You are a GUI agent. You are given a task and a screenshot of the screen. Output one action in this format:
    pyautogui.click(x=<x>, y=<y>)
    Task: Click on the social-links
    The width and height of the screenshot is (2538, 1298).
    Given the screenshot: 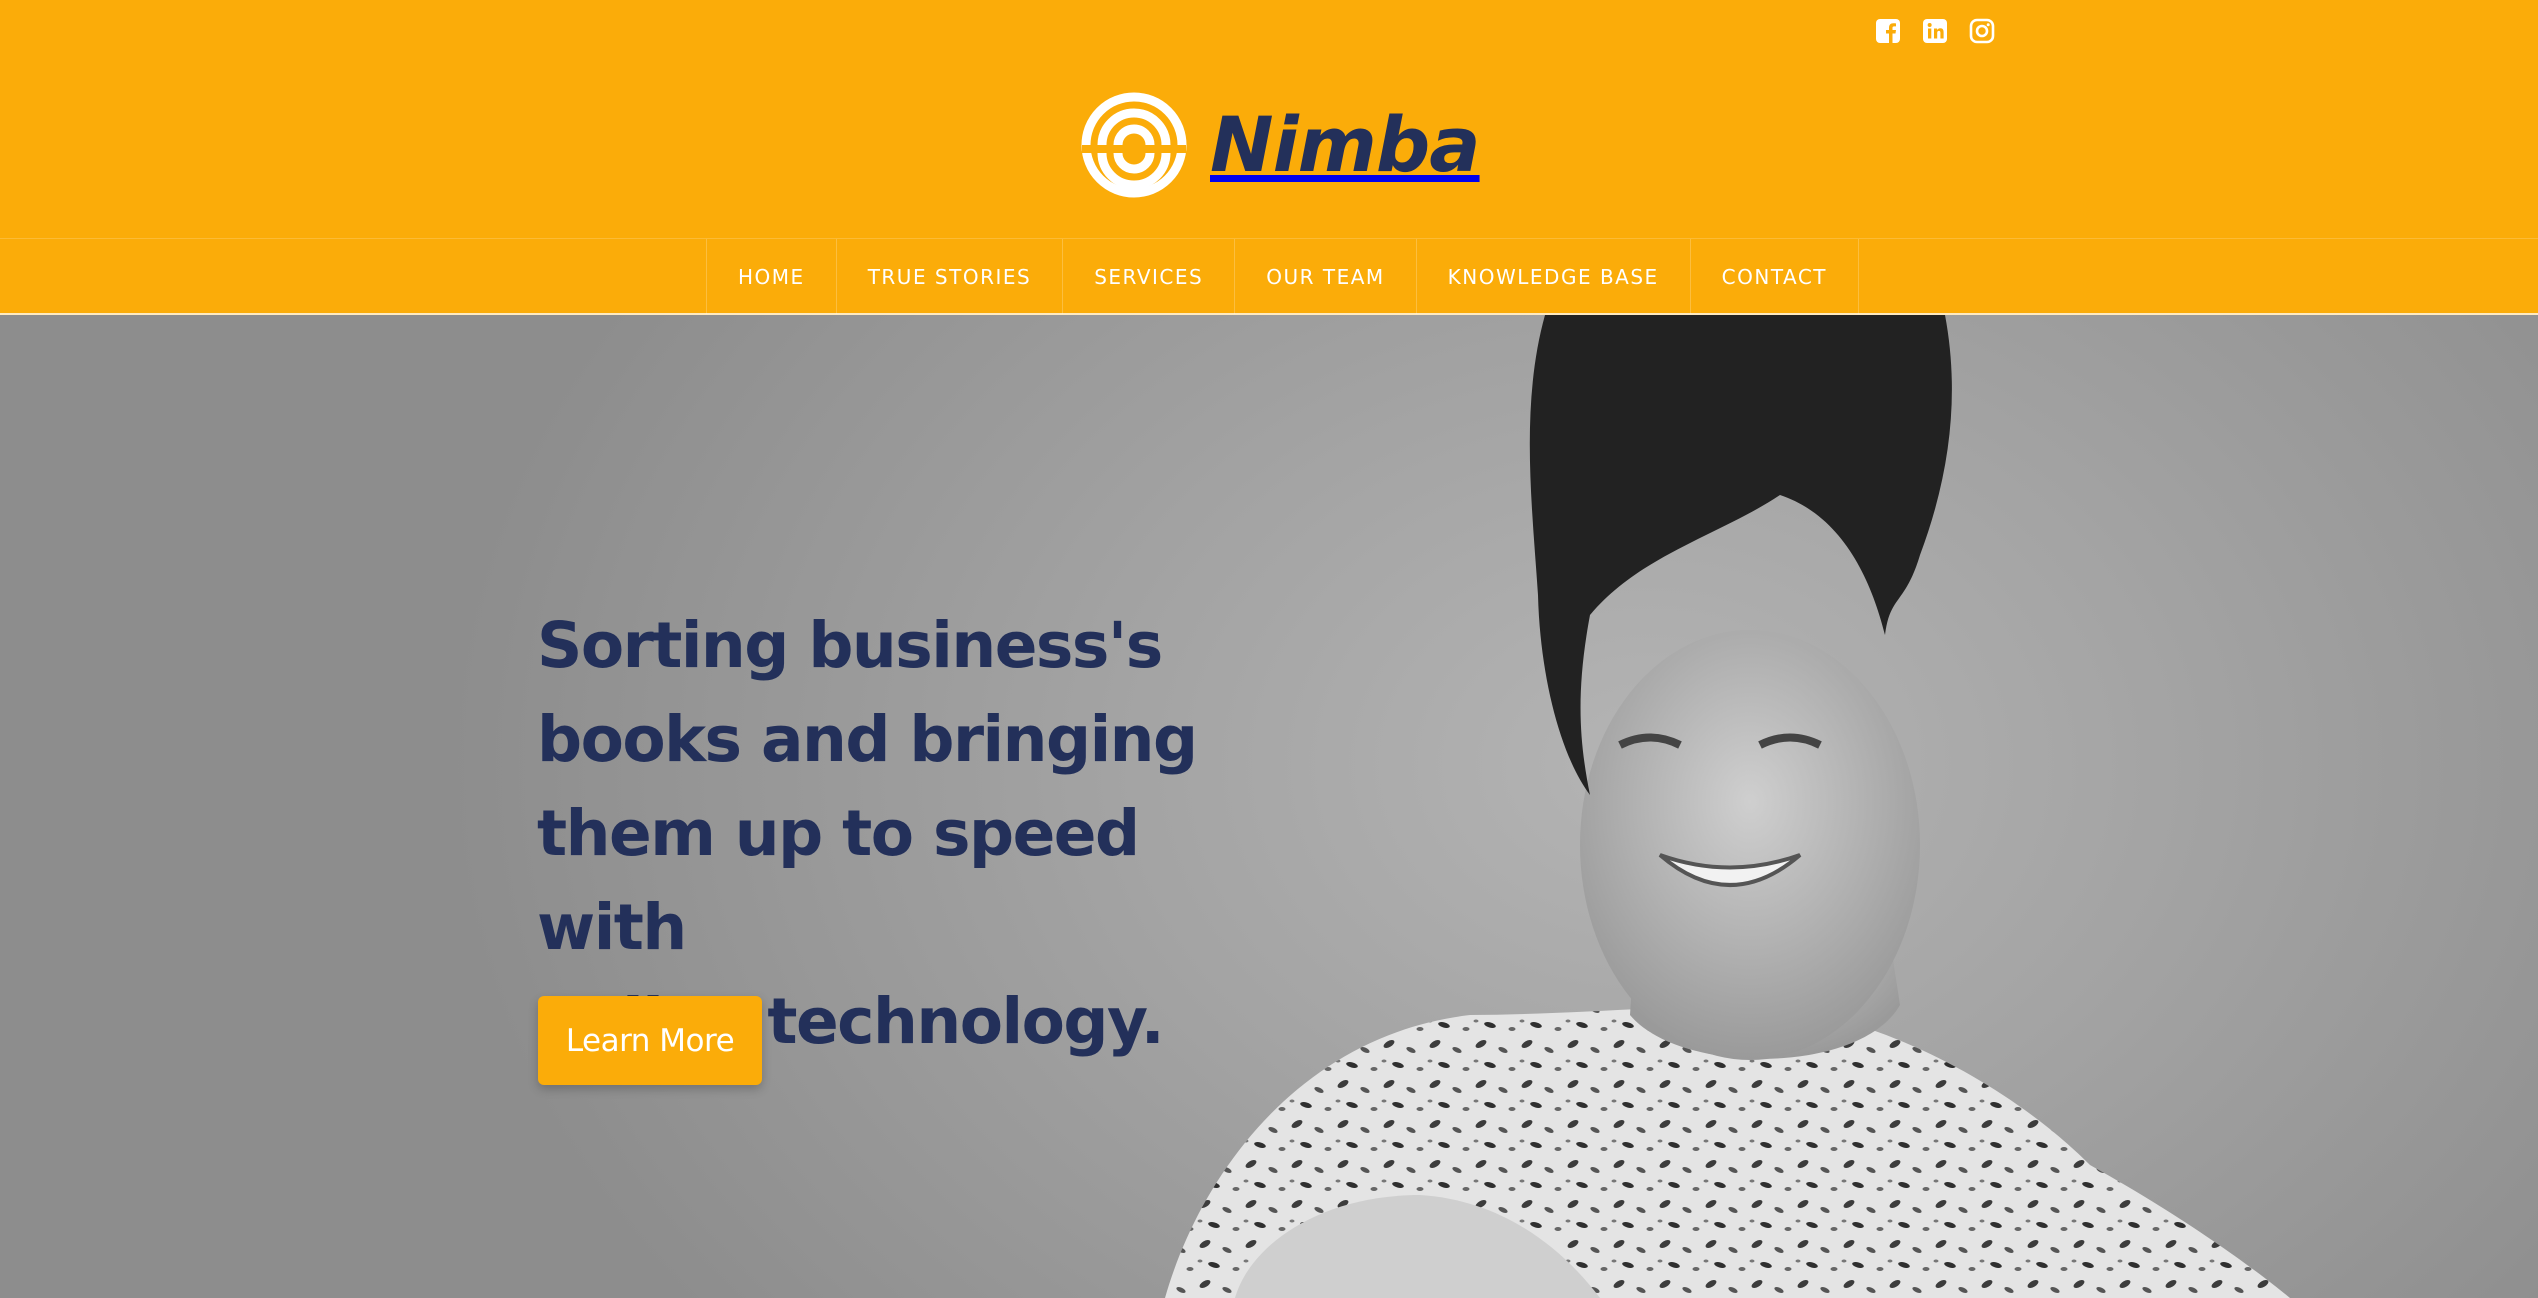 What is the action you would take?
    pyautogui.click(x=1935, y=31)
    